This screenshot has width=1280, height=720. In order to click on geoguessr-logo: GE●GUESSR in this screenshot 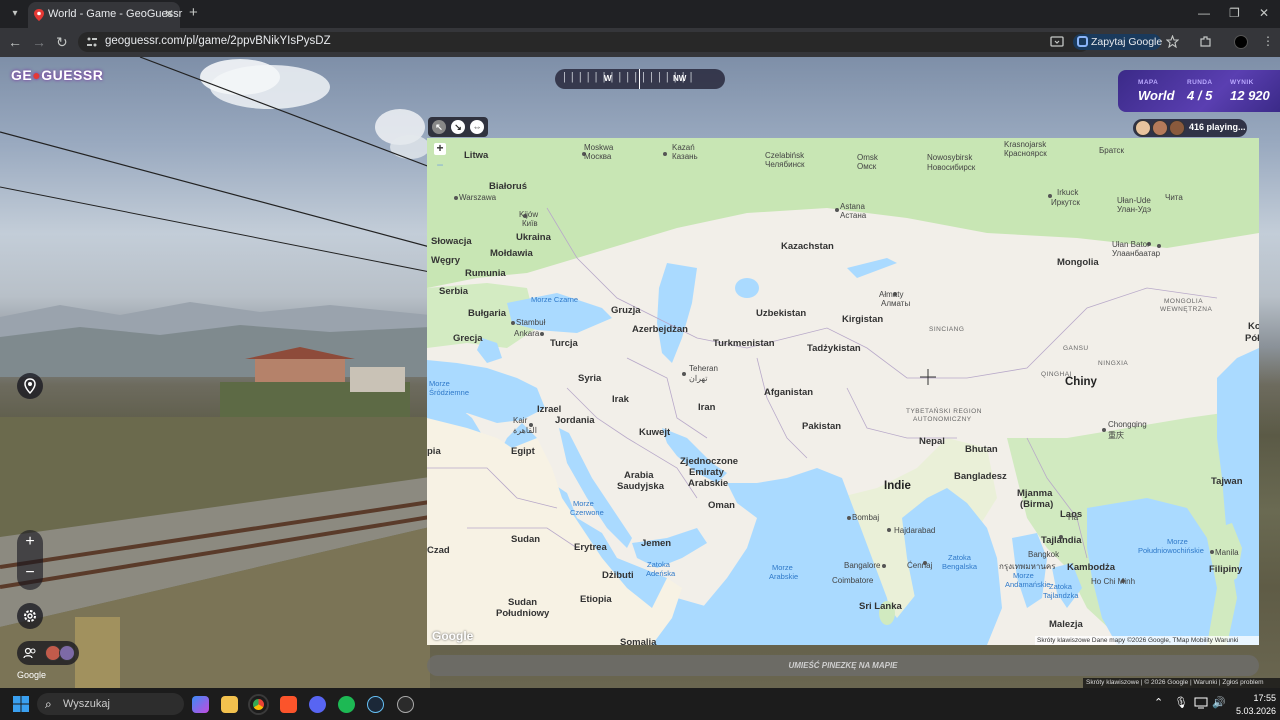, I will do `click(57, 75)`.